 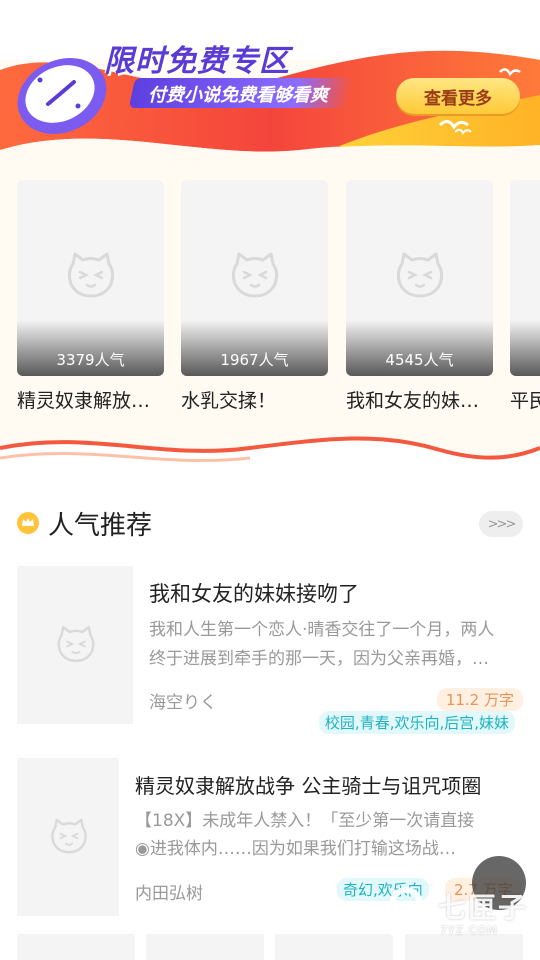 I want to click on book-title: 我和女友的妹妹接吻了, so click(x=254, y=594).